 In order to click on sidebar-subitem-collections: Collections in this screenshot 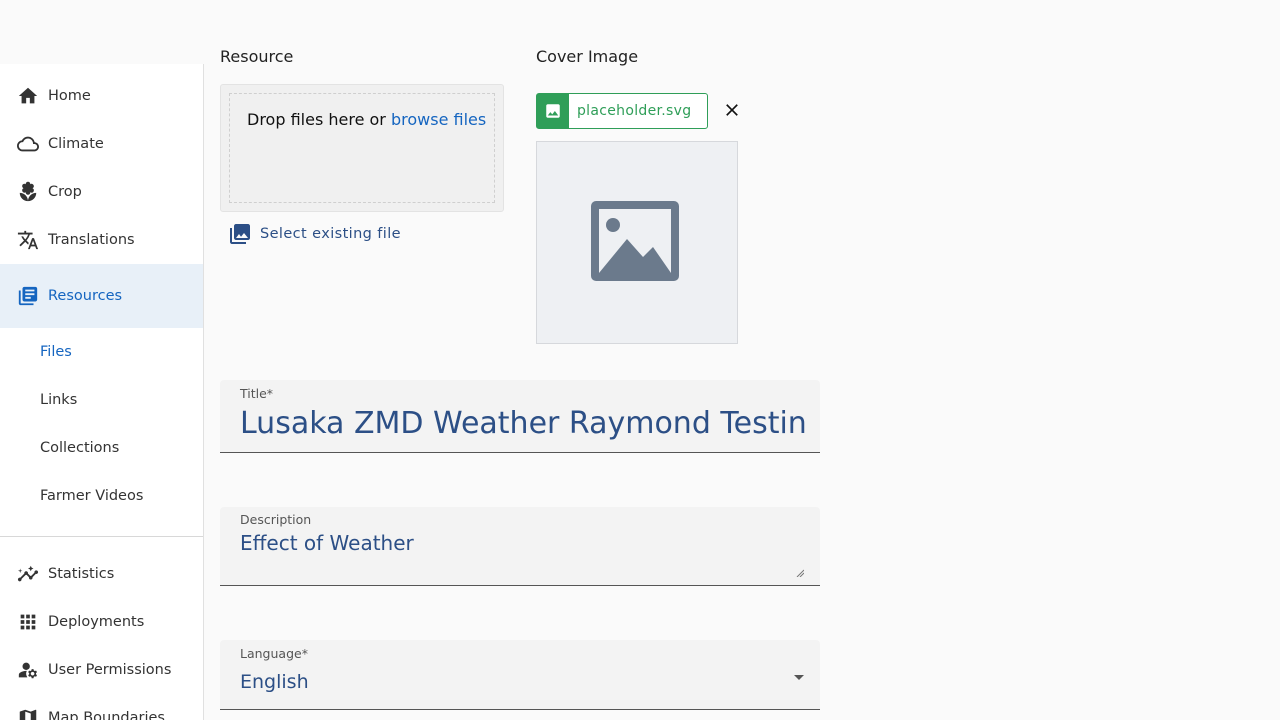, I will do `click(101, 448)`.